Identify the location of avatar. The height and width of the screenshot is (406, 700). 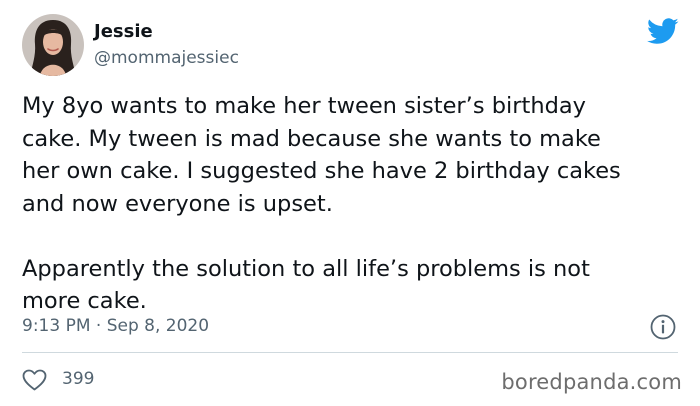
(53, 45).